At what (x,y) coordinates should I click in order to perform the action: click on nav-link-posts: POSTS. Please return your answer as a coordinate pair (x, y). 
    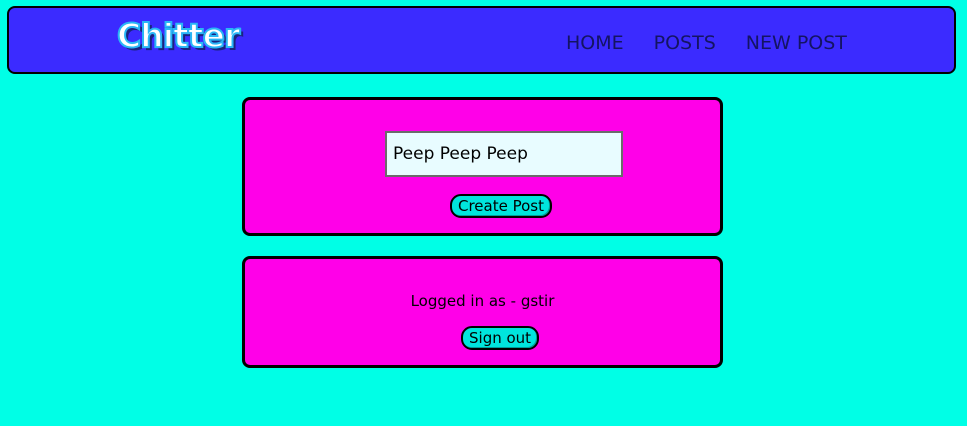
    Looking at the image, I should click on (685, 43).